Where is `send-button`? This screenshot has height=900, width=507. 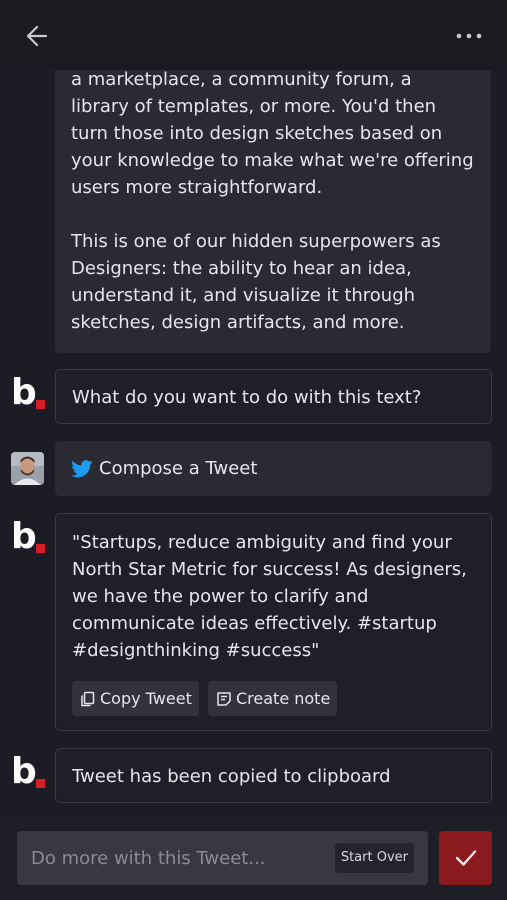
send-button is located at coordinates (465, 858).